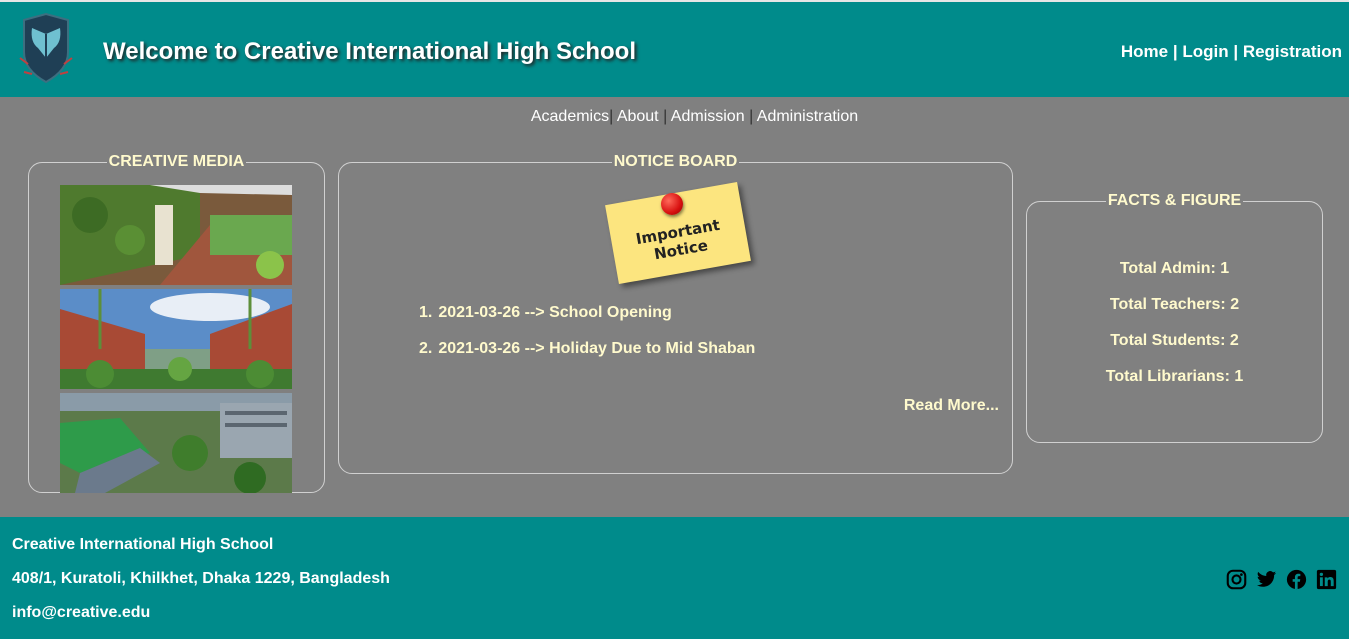 The width and height of the screenshot is (1349, 639). I want to click on top-navigation: Home | Login | Registration, so click(1231, 52).